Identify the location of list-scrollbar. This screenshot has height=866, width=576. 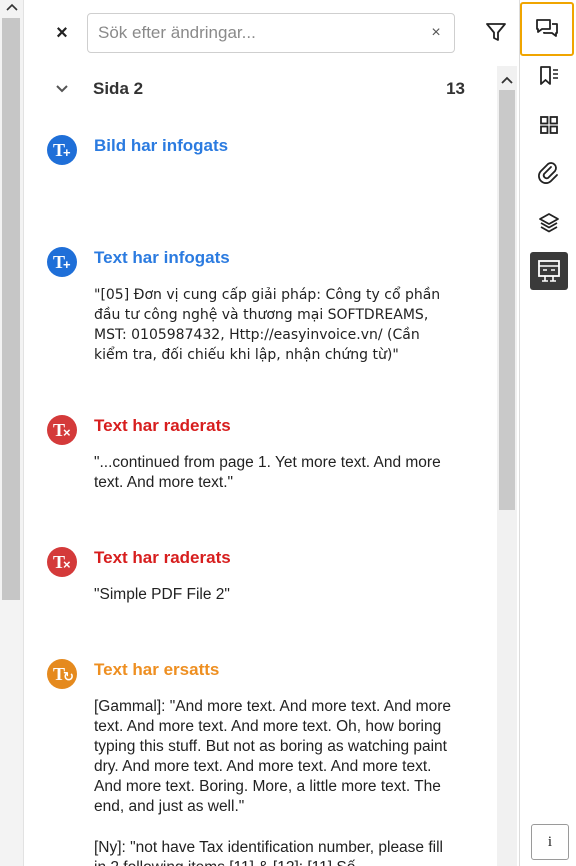
(507, 466).